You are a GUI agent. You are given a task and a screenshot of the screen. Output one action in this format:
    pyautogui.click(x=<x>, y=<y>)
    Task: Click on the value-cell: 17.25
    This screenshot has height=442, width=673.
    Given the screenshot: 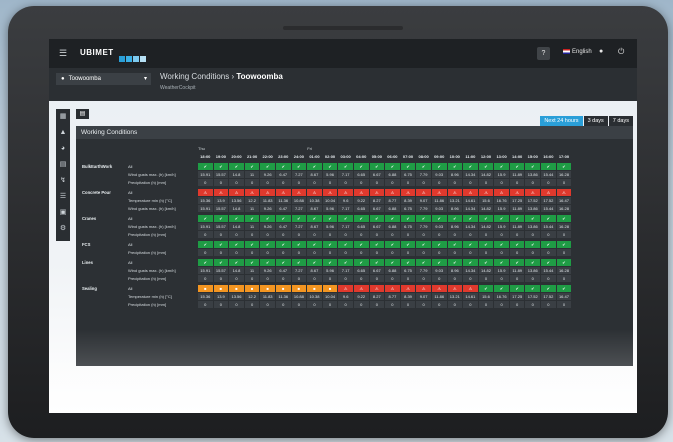 What is the action you would take?
    pyautogui.click(x=517, y=200)
    